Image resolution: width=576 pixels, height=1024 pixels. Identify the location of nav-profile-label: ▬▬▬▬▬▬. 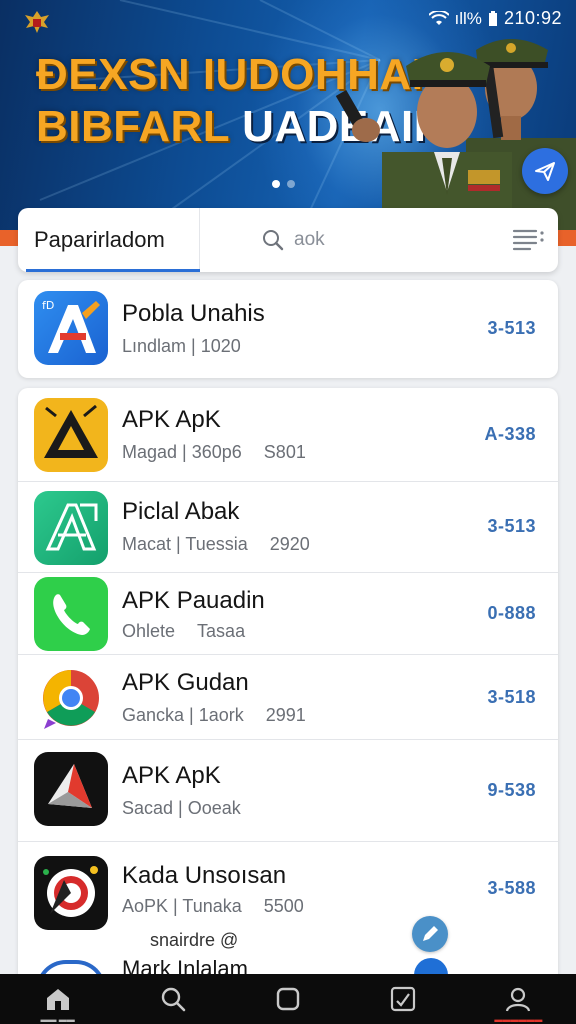
(518, 1019).